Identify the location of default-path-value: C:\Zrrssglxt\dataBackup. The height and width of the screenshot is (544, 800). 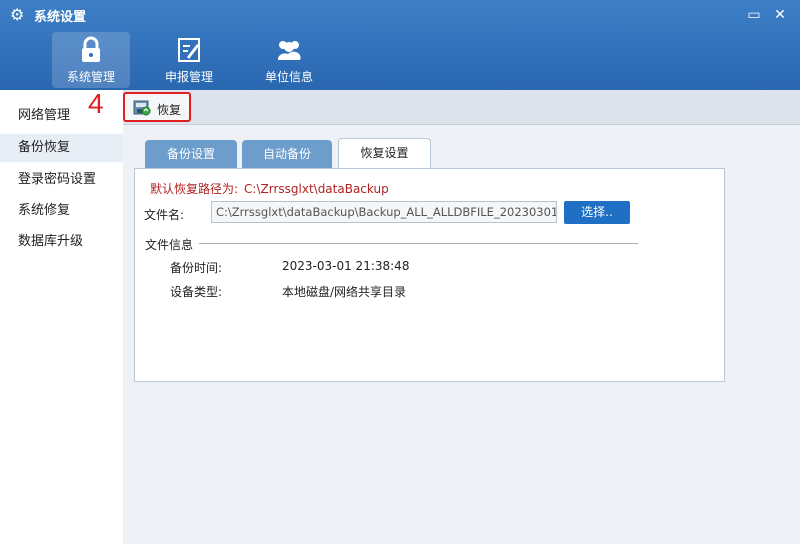
(316, 189).